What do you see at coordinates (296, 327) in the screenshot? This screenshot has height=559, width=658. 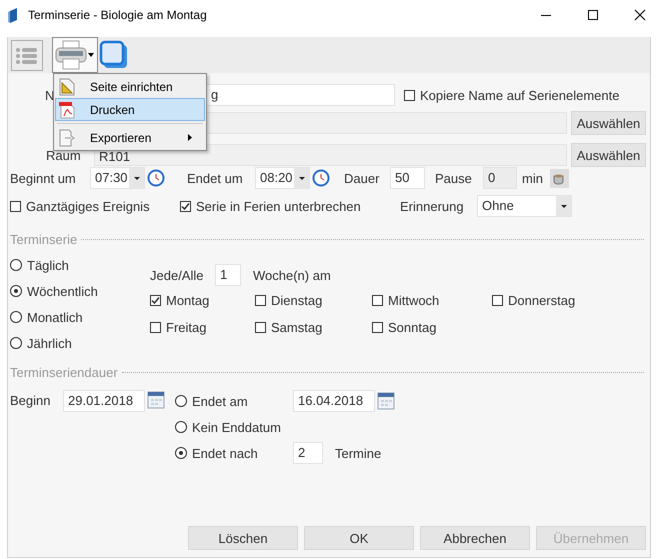 I see `checkbox-label: Samstag` at bounding box center [296, 327].